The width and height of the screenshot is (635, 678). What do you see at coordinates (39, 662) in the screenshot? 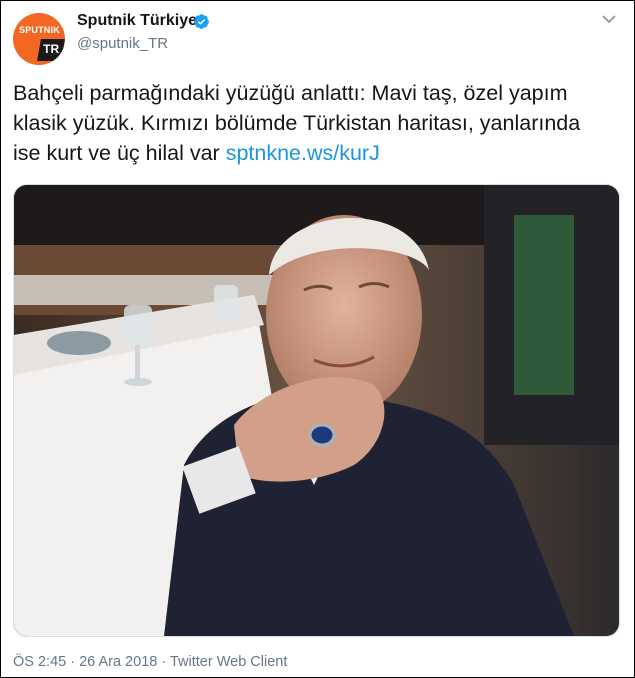
I see `tweet-time: ÖS 2:45` at bounding box center [39, 662].